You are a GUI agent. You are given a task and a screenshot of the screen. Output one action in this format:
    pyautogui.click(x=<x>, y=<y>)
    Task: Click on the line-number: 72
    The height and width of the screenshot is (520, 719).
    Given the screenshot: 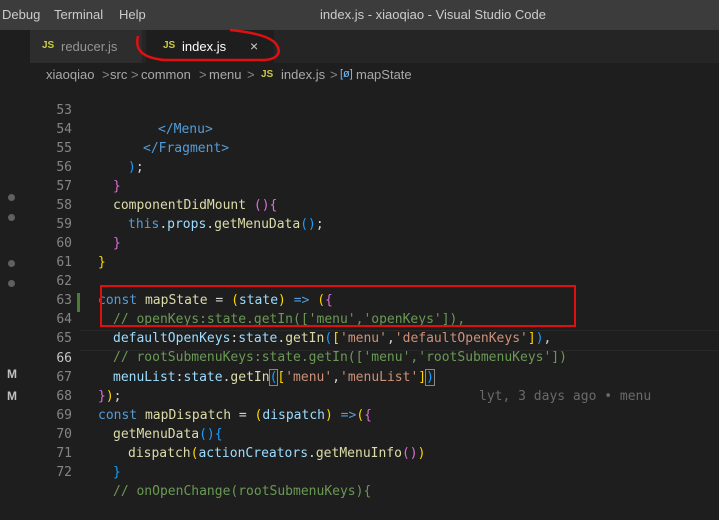 What is the action you would take?
    pyautogui.click(x=64, y=472)
    